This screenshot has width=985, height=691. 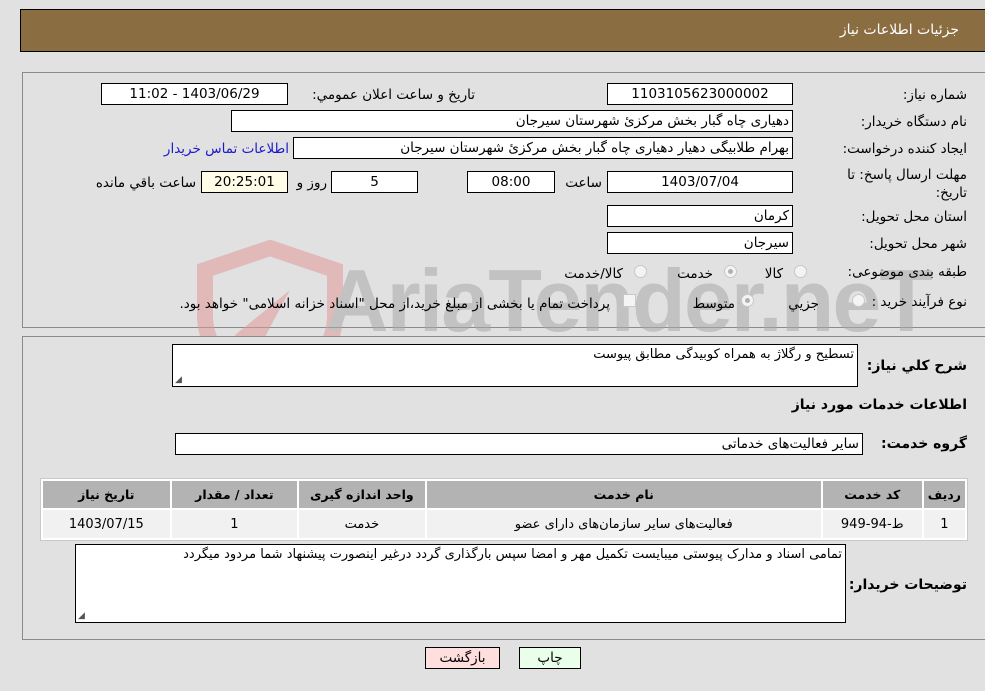 What do you see at coordinates (918, 244) in the screenshot?
I see `city-label: شهر محل تحويل:` at bounding box center [918, 244].